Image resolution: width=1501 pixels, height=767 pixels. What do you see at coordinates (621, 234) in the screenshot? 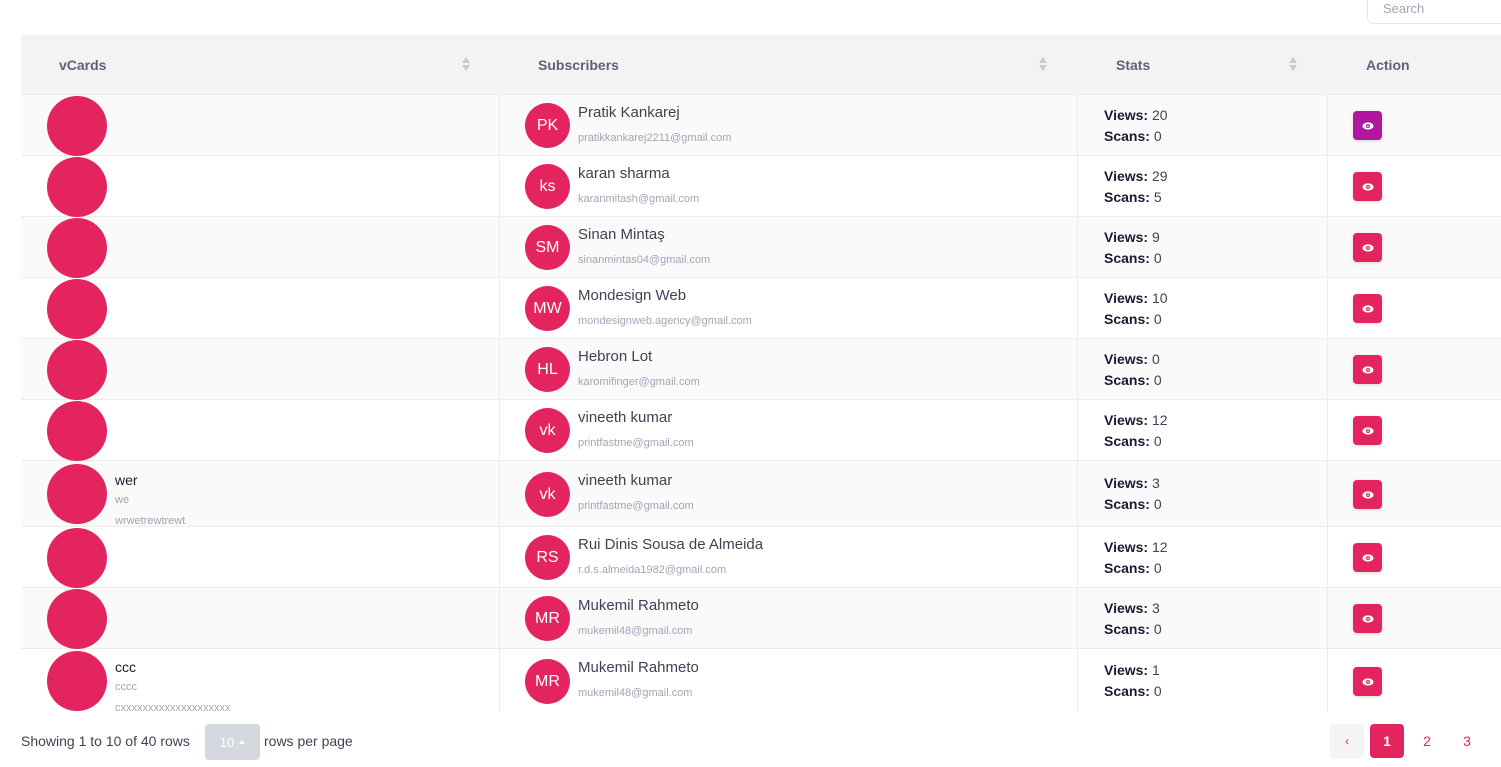
I see `subscriber-name: Sinan Mintaş` at bounding box center [621, 234].